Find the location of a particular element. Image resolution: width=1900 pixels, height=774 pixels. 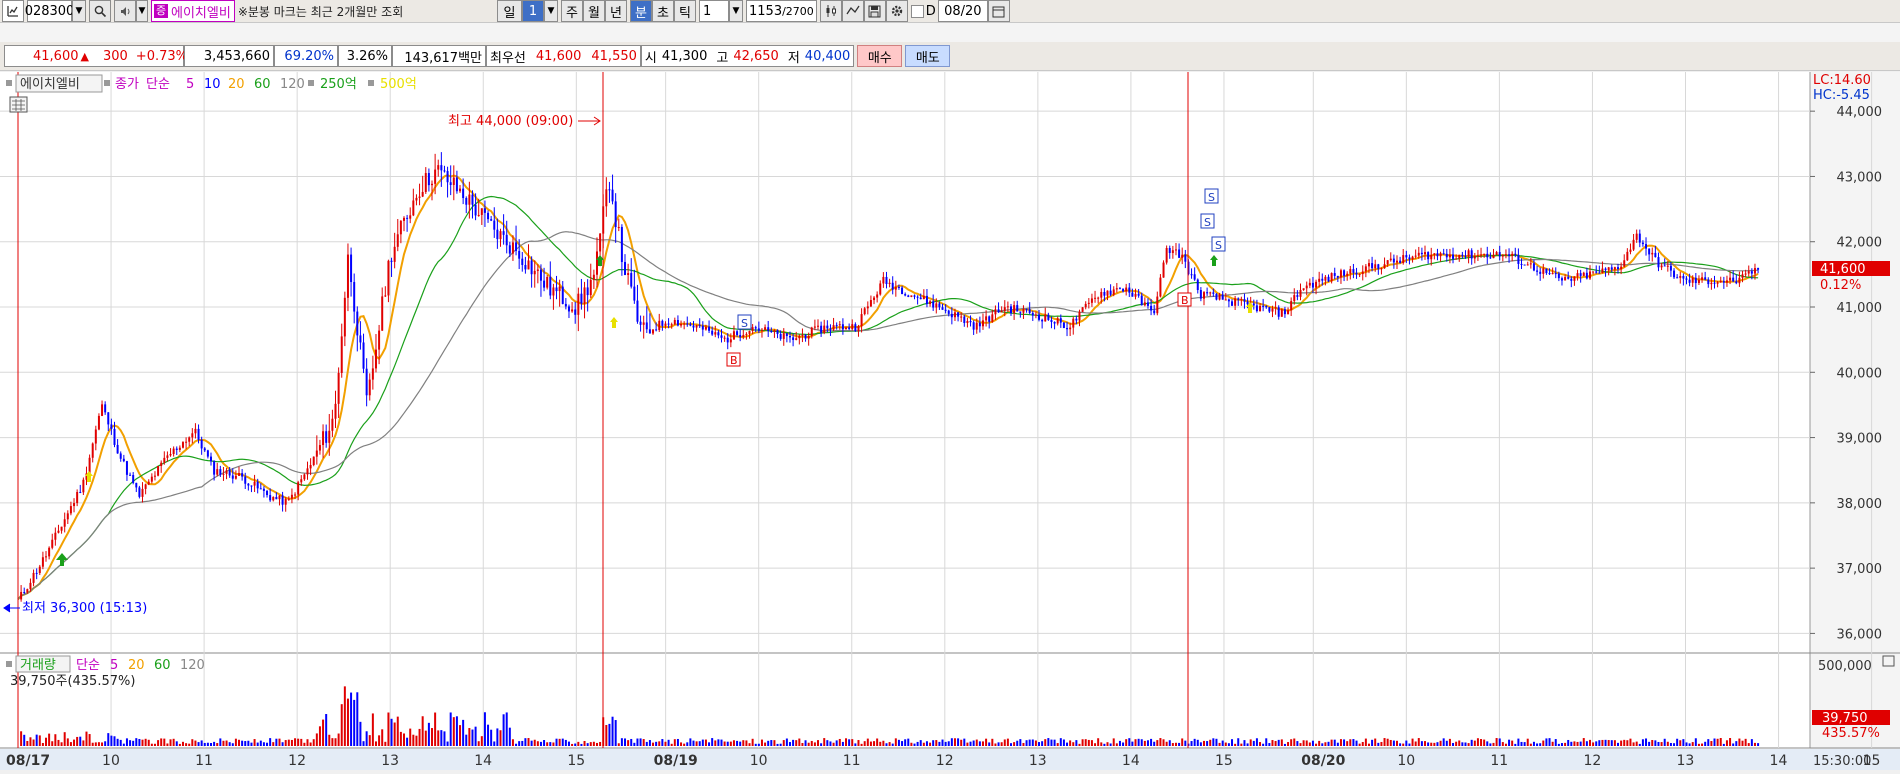

line-type-icon is located at coordinates (852, 11).